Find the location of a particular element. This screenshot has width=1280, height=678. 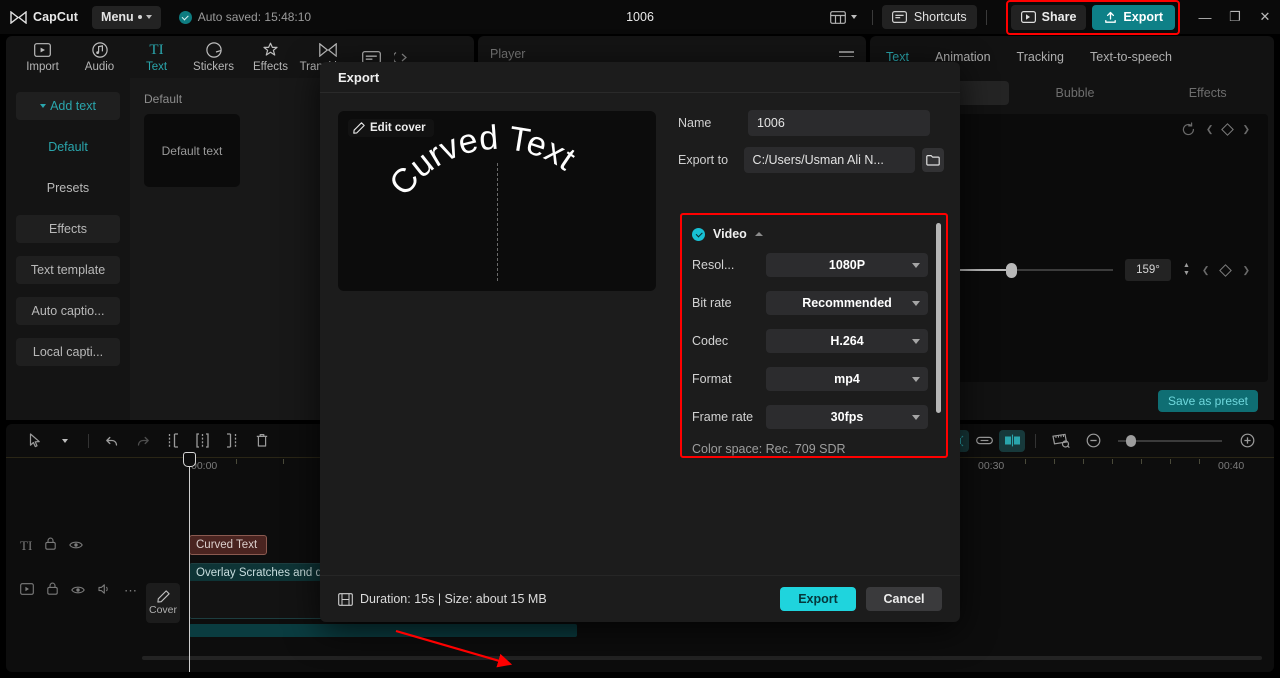

bitrate-label: Bit rate is located at coordinates (712, 303).